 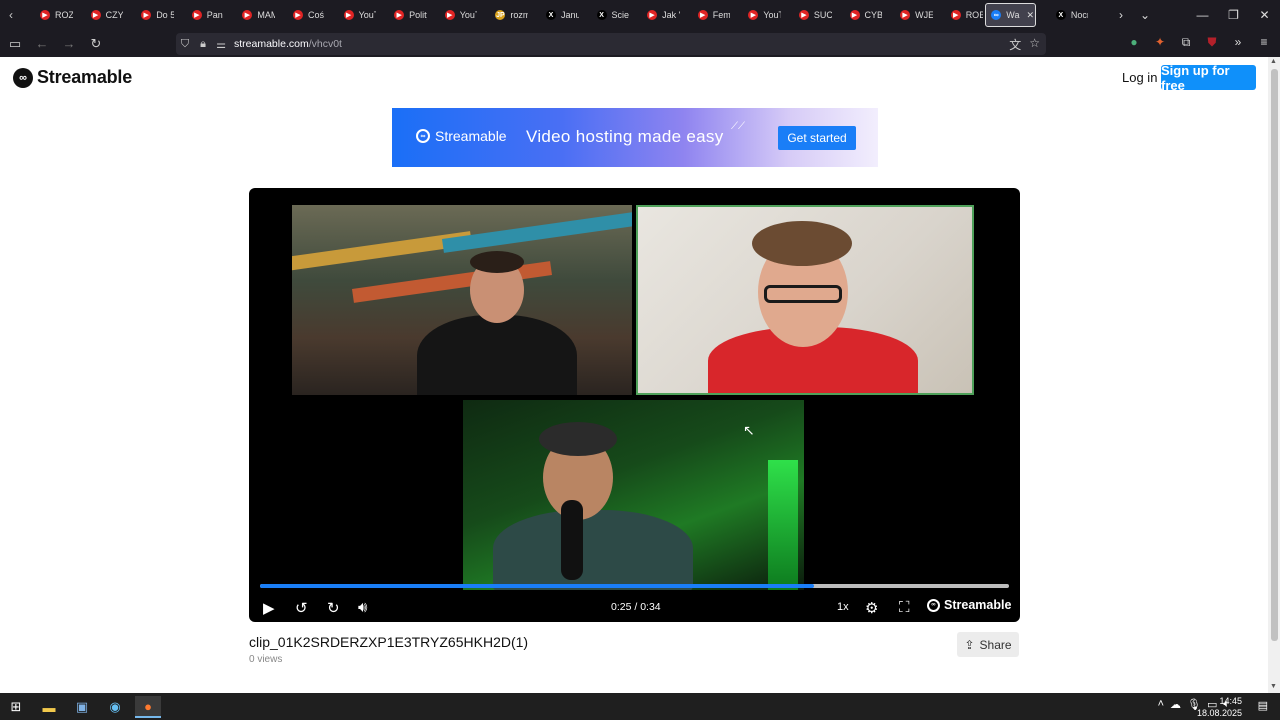 What do you see at coordinates (1186, 42) in the screenshot?
I see `extensions-icon: ⧉` at bounding box center [1186, 42].